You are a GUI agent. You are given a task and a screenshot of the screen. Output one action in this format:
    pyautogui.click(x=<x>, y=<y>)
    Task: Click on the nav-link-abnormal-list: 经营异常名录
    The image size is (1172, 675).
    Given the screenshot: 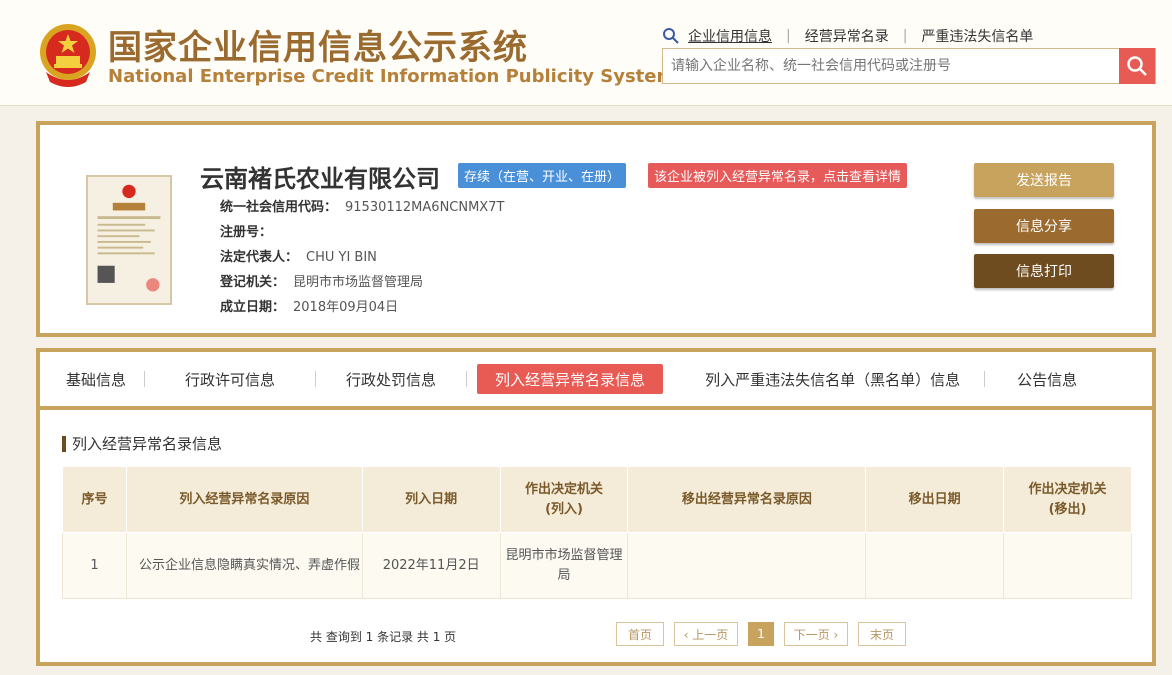 What is the action you would take?
    pyautogui.click(x=847, y=36)
    